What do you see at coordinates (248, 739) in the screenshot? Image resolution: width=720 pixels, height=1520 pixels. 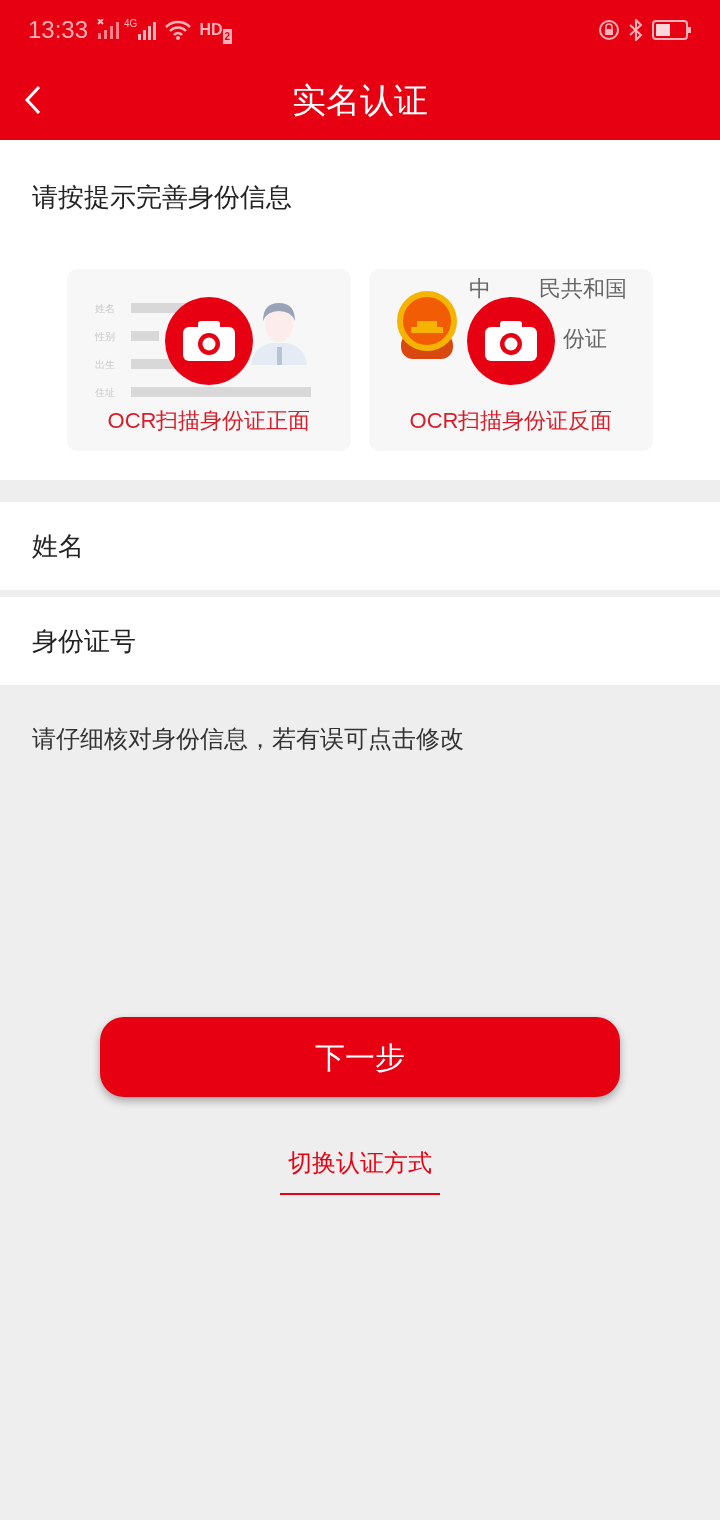 I see `hint-text: 请仔细核对身份信息，若有误可点击修改` at bounding box center [248, 739].